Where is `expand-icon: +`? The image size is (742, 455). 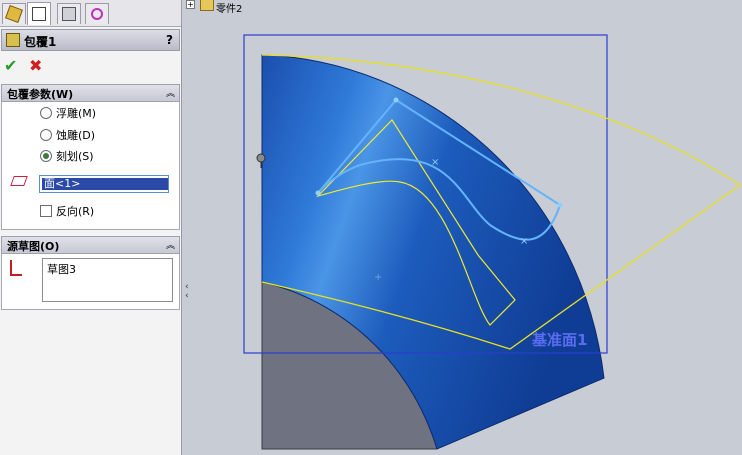
expand-icon: + is located at coordinates (190, 4).